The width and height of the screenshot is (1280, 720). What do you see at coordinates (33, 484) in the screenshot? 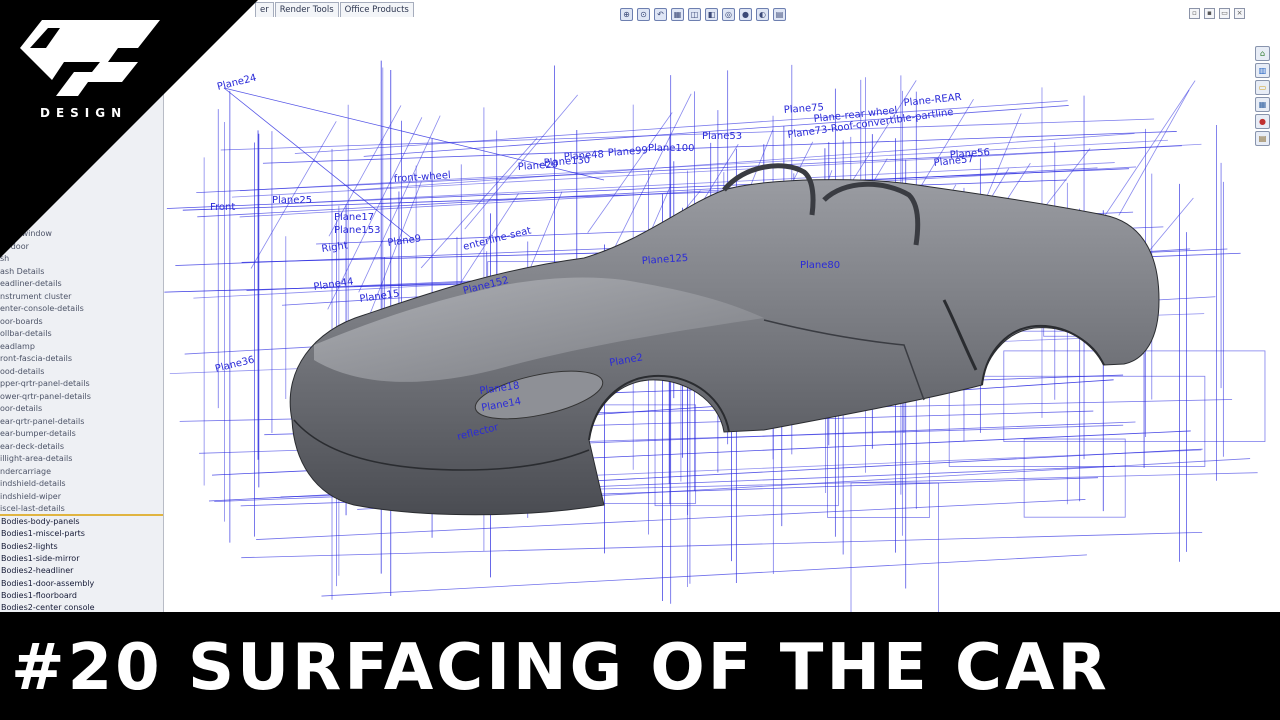
I see `feature-tree-item: indshield-details` at bounding box center [33, 484].